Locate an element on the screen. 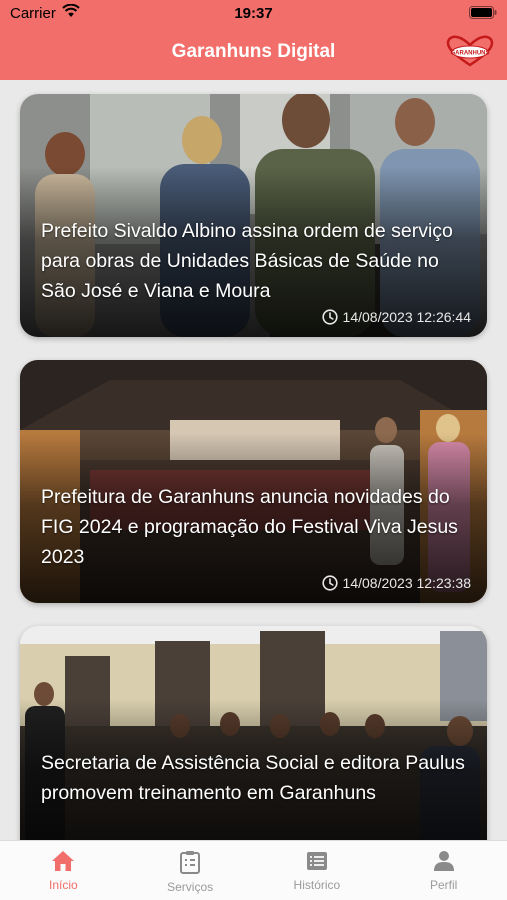 The image size is (507, 900). battery-icon is located at coordinates (483, 14).